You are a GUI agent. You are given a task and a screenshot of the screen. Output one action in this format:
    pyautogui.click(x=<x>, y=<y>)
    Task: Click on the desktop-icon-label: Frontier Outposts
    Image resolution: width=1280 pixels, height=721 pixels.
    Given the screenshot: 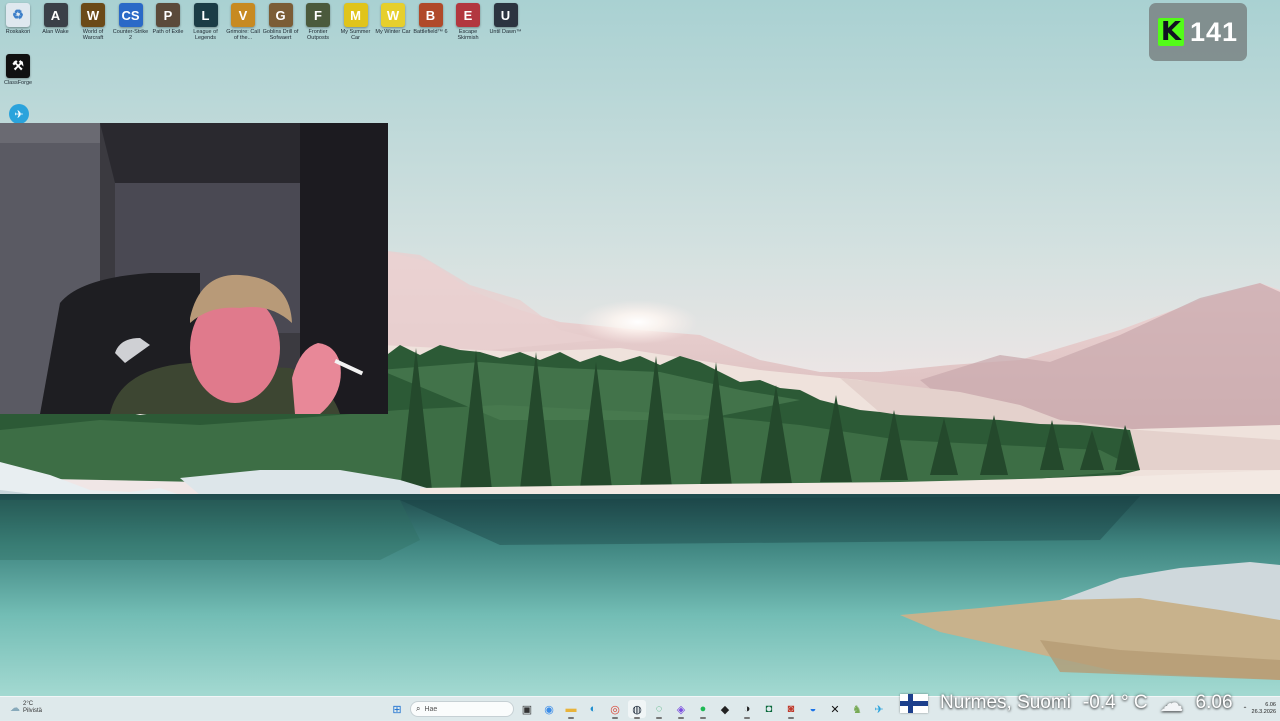 What is the action you would take?
    pyautogui.click(x=317, y=35)
    